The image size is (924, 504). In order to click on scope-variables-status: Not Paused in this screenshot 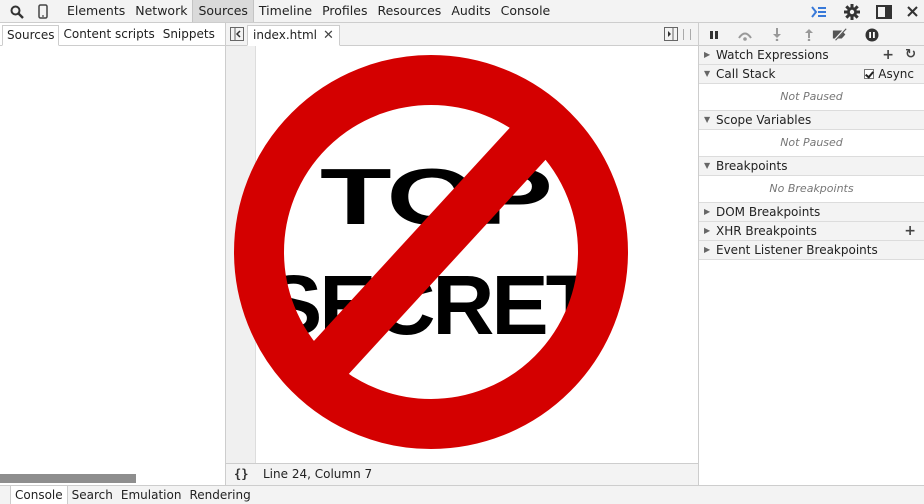, I will do `click(811, 143)`.